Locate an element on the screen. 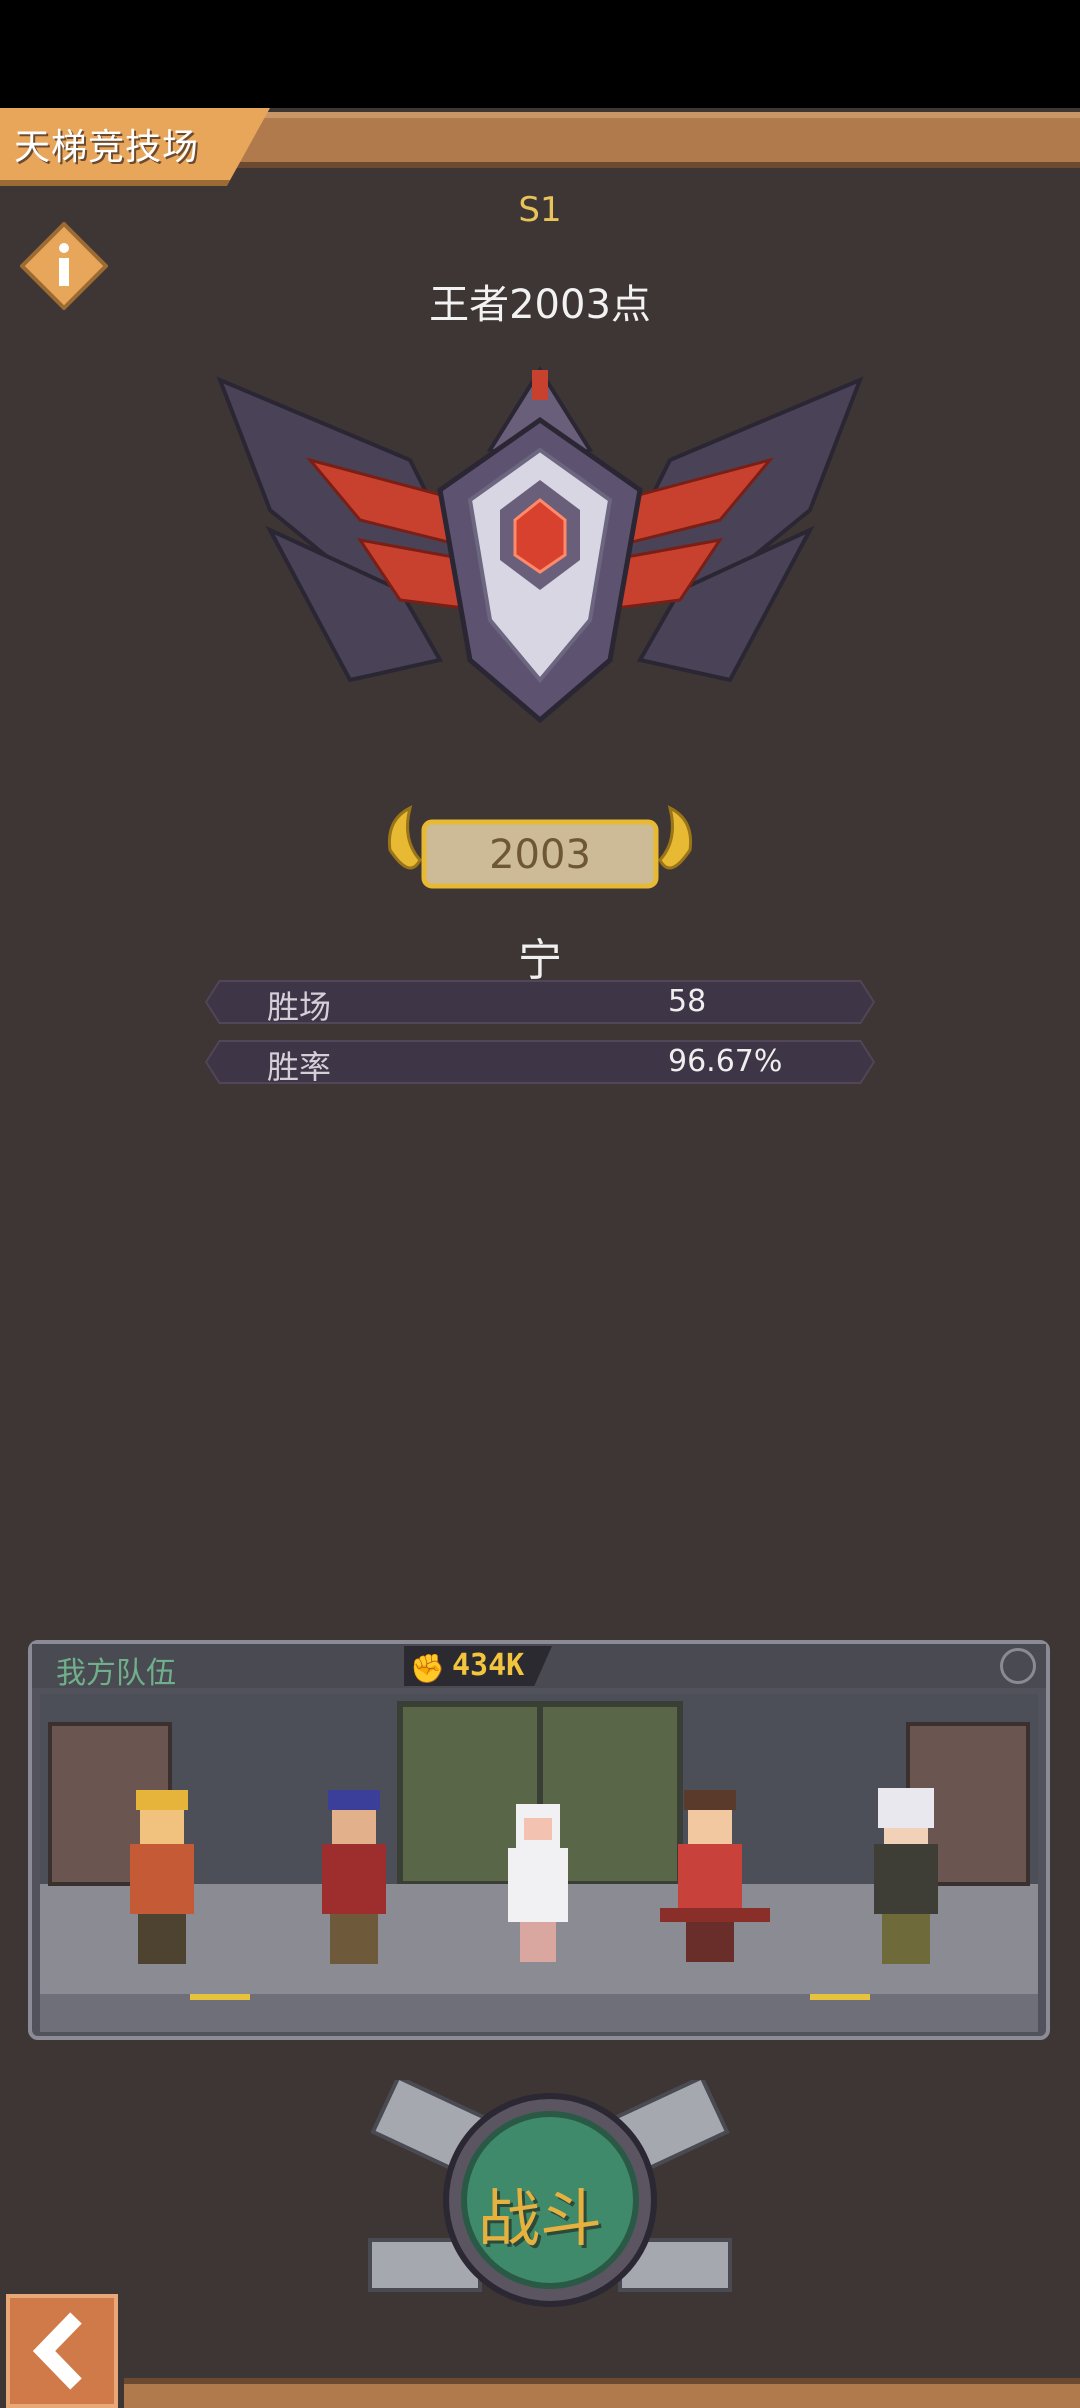  page-title: 天梯竞技场 is located at coordinates (107, 147).